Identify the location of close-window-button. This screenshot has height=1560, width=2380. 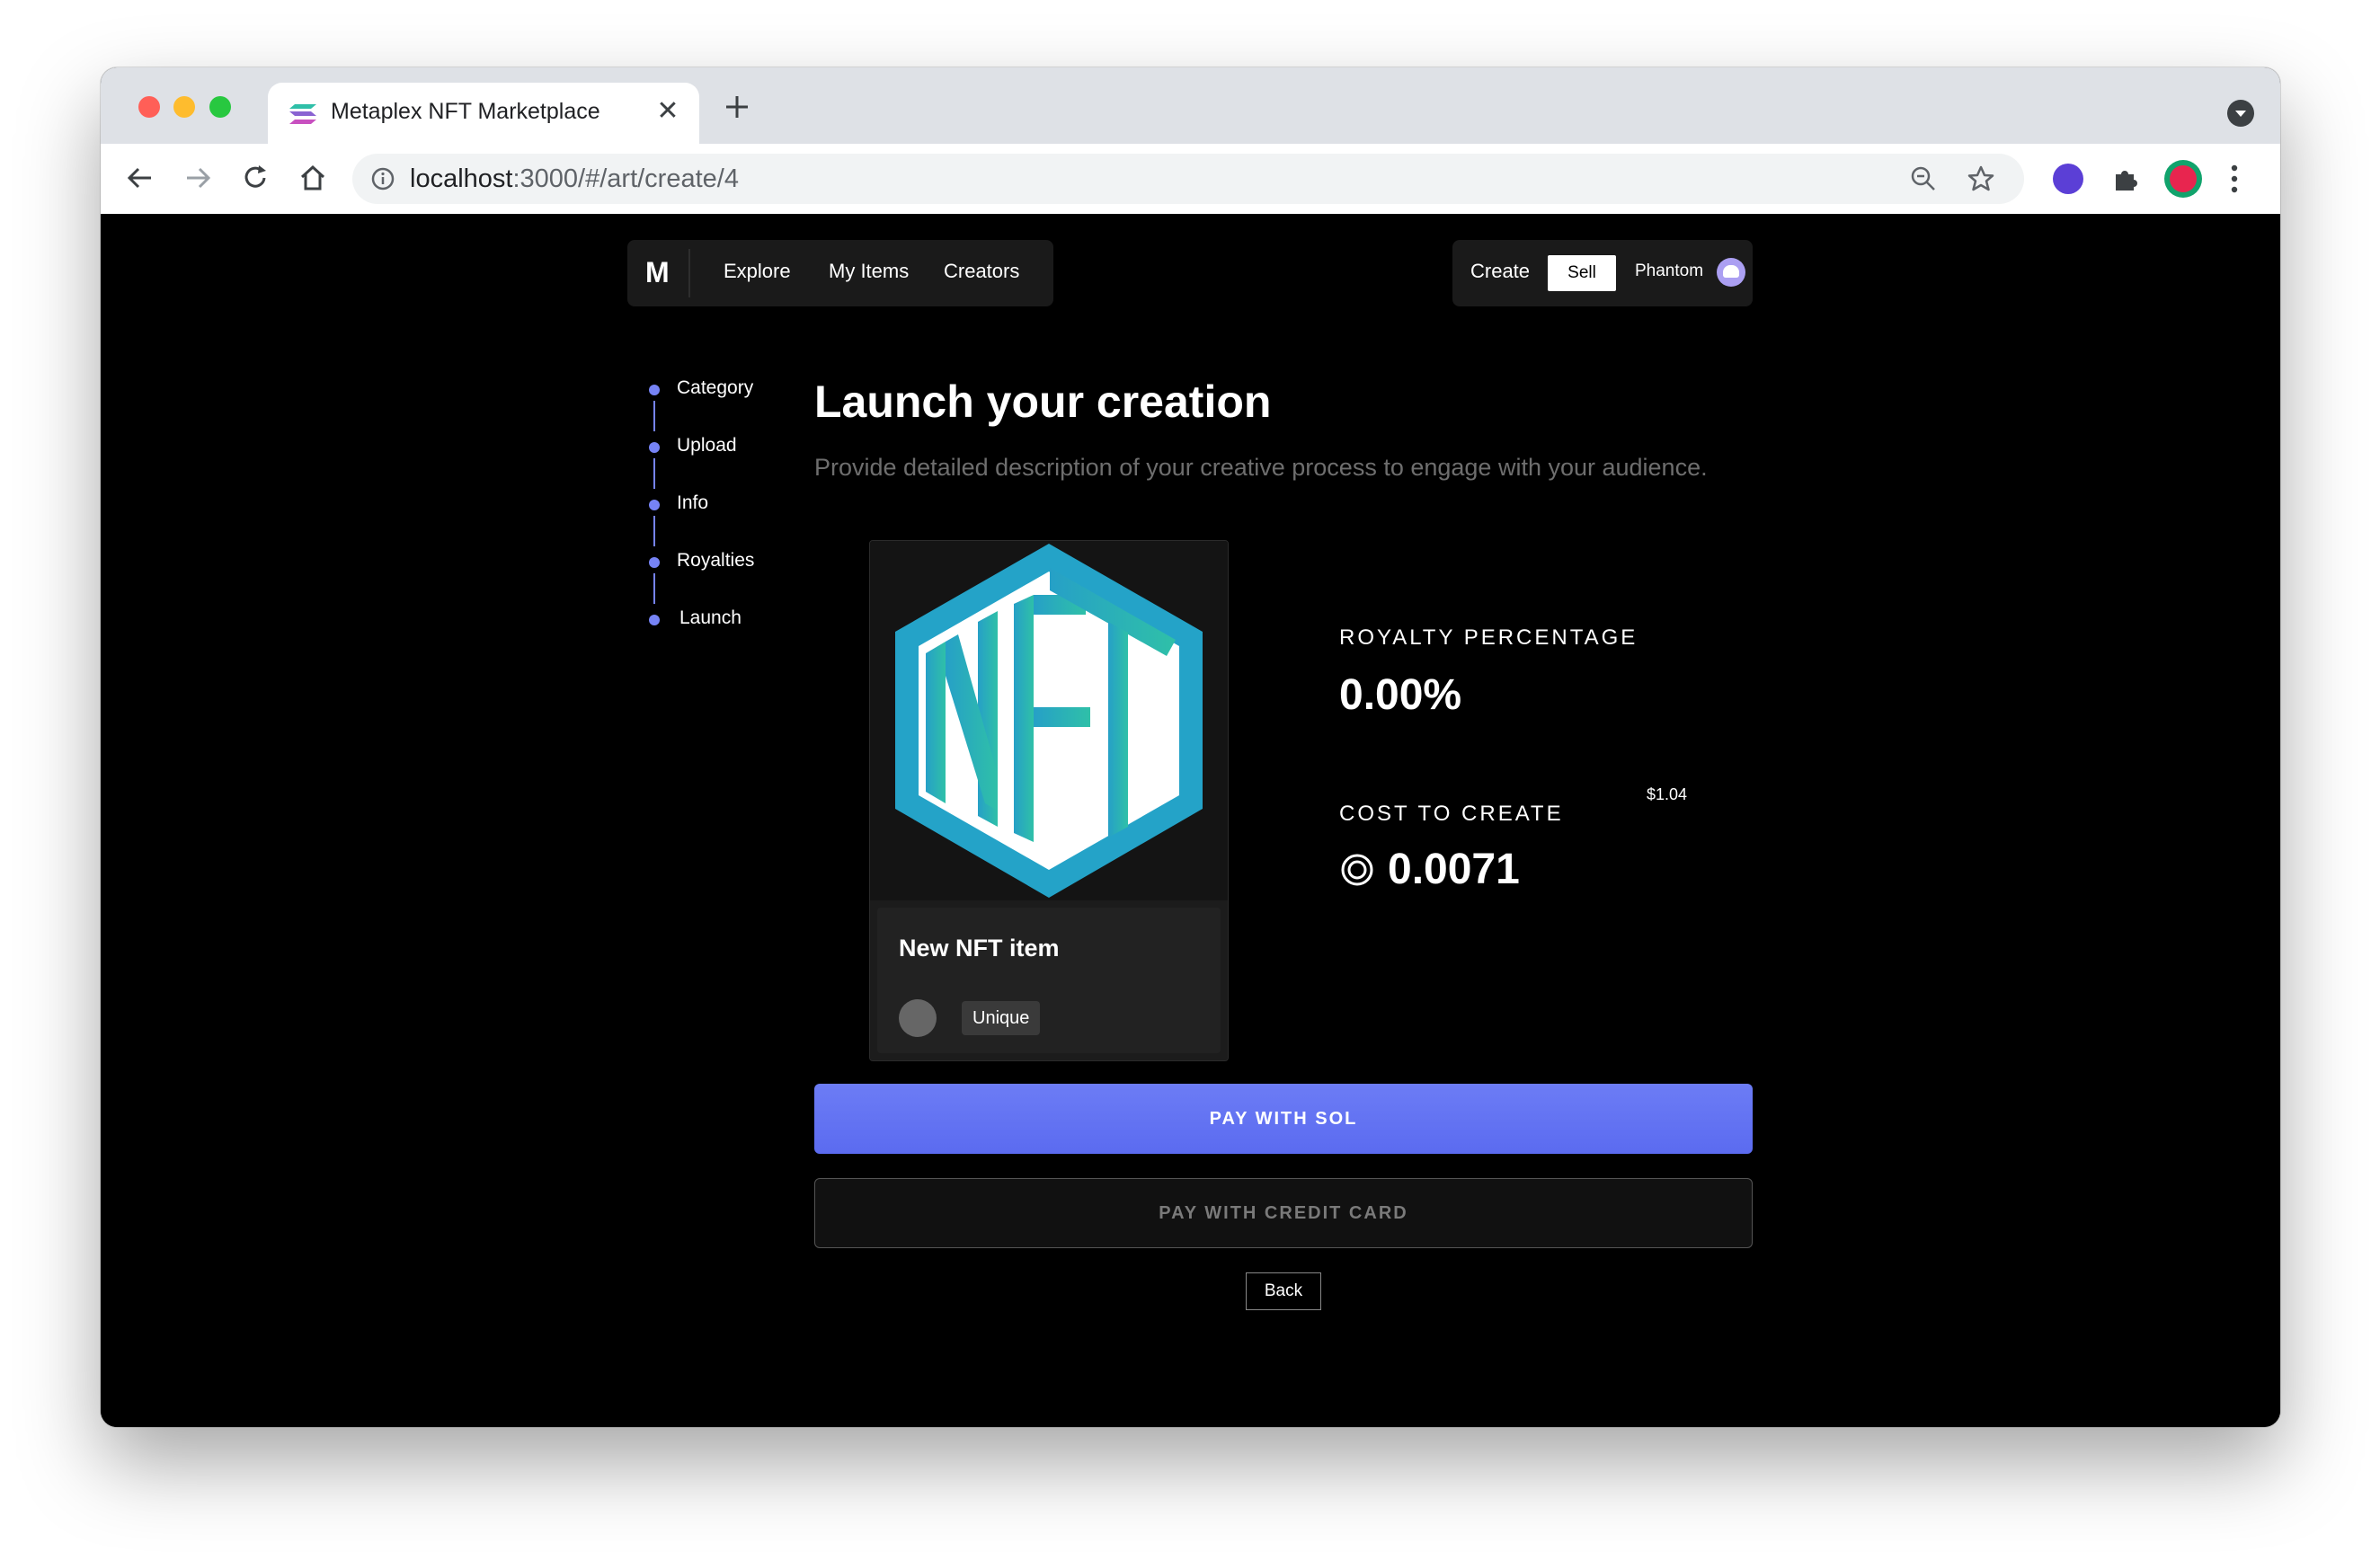
(149, 107).